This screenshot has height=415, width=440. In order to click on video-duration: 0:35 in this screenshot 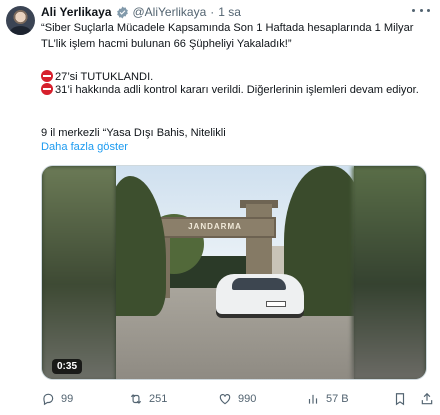, I will do `click(67, 366)`.